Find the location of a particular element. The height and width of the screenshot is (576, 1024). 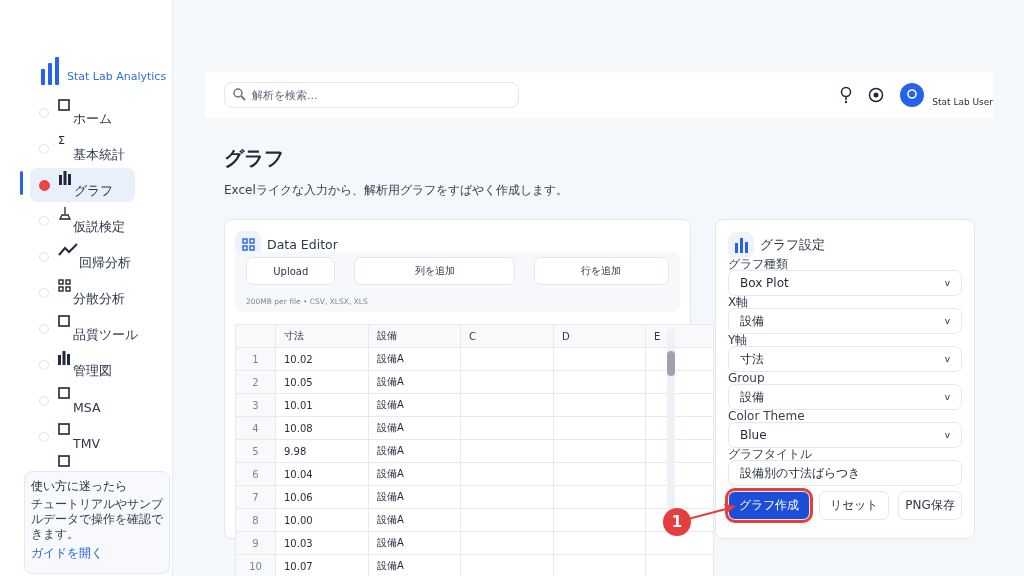

table-cell: 10.00 is located at coordinates (322, 520).